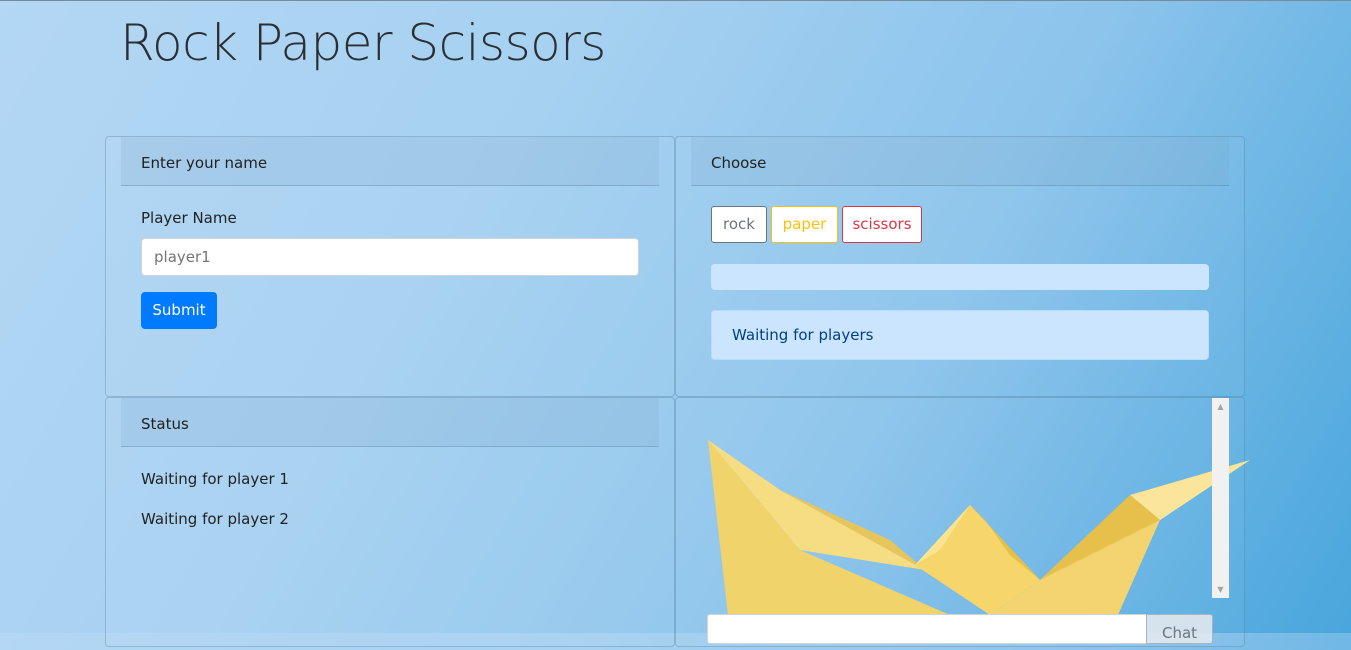 Image resolution: width=1351 pixels, height=650 pixels. I want to click on paper-boat-image, so click(979, 536).